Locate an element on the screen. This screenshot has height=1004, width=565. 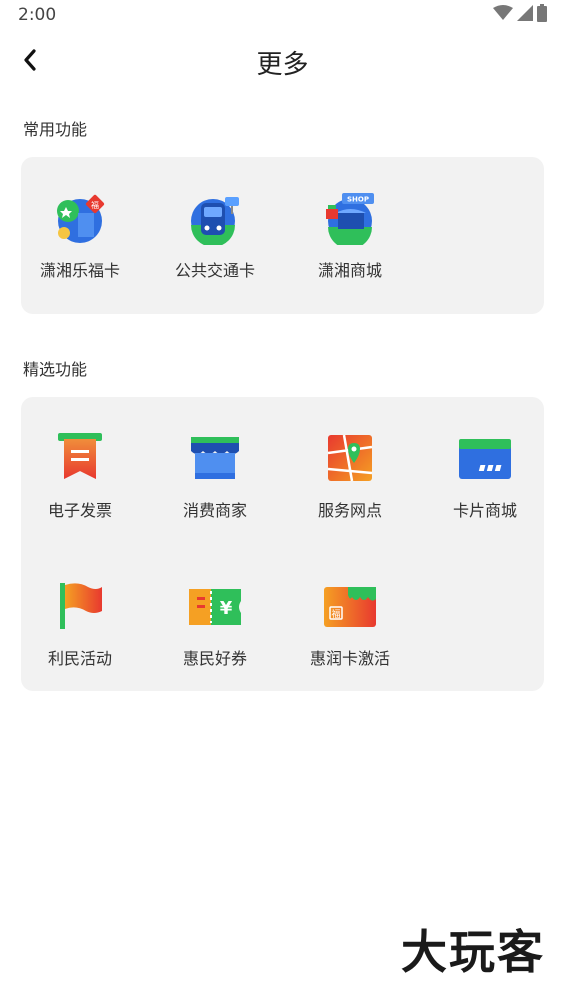
svg-text: SHOP is located at coordinates (358, 200).